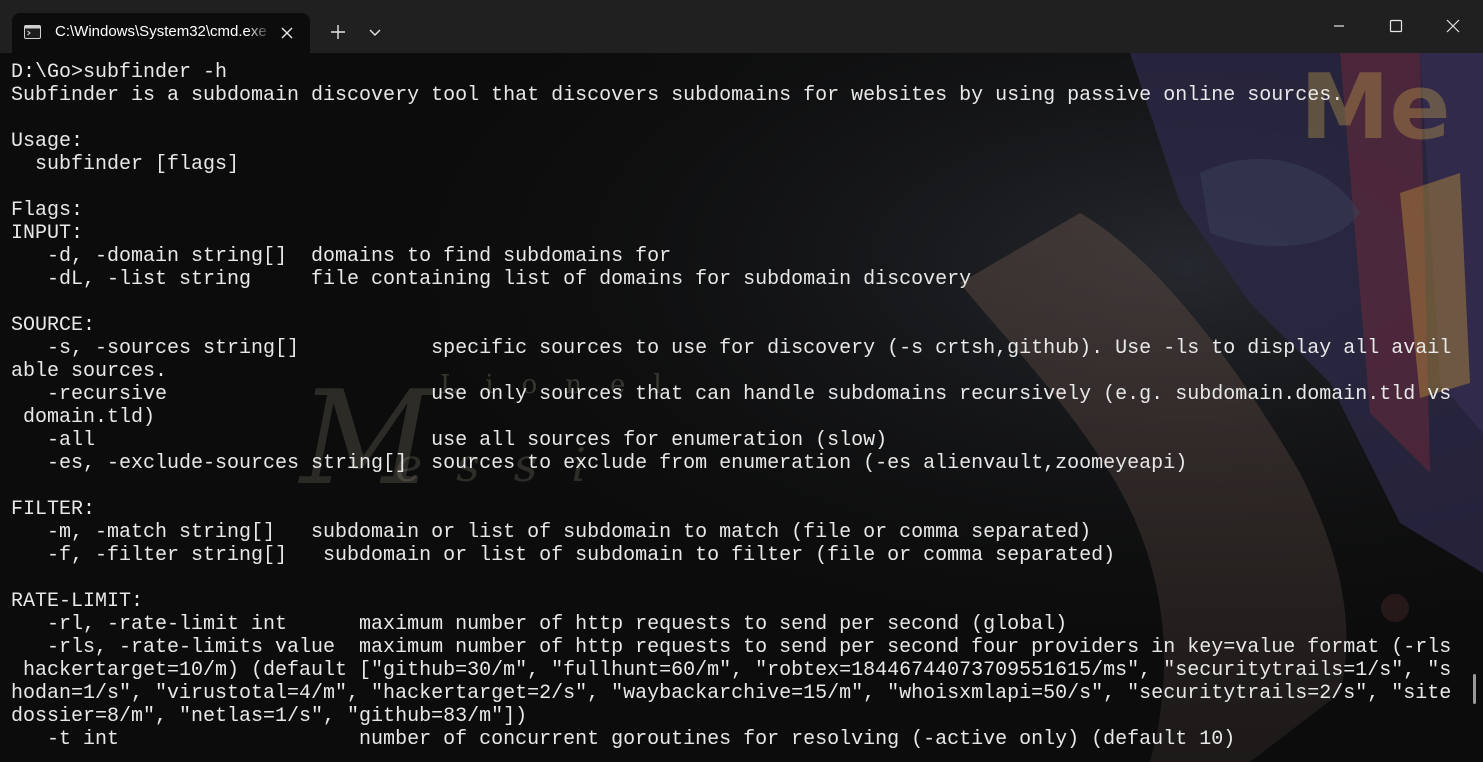  What do you see at coordinates (375, 32) in the screenshot?
I see `chevron-down-icon` at bounding box center [375, 32].